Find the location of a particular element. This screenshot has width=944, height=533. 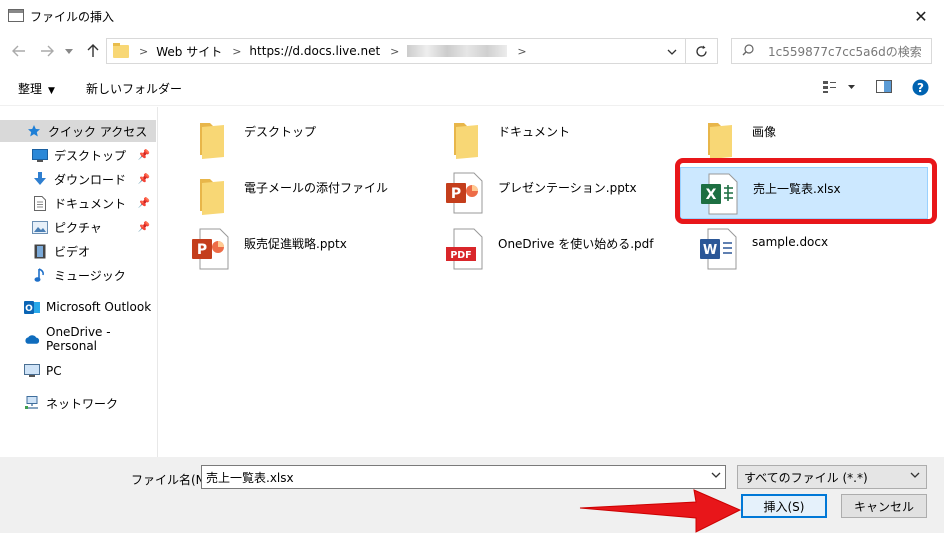

file-name: ドキュメント is located at coordinates (534, 132).